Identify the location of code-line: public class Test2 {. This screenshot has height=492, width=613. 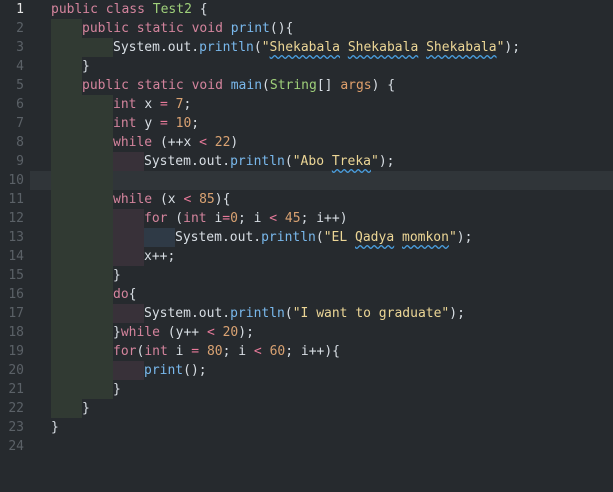
(129, 9).